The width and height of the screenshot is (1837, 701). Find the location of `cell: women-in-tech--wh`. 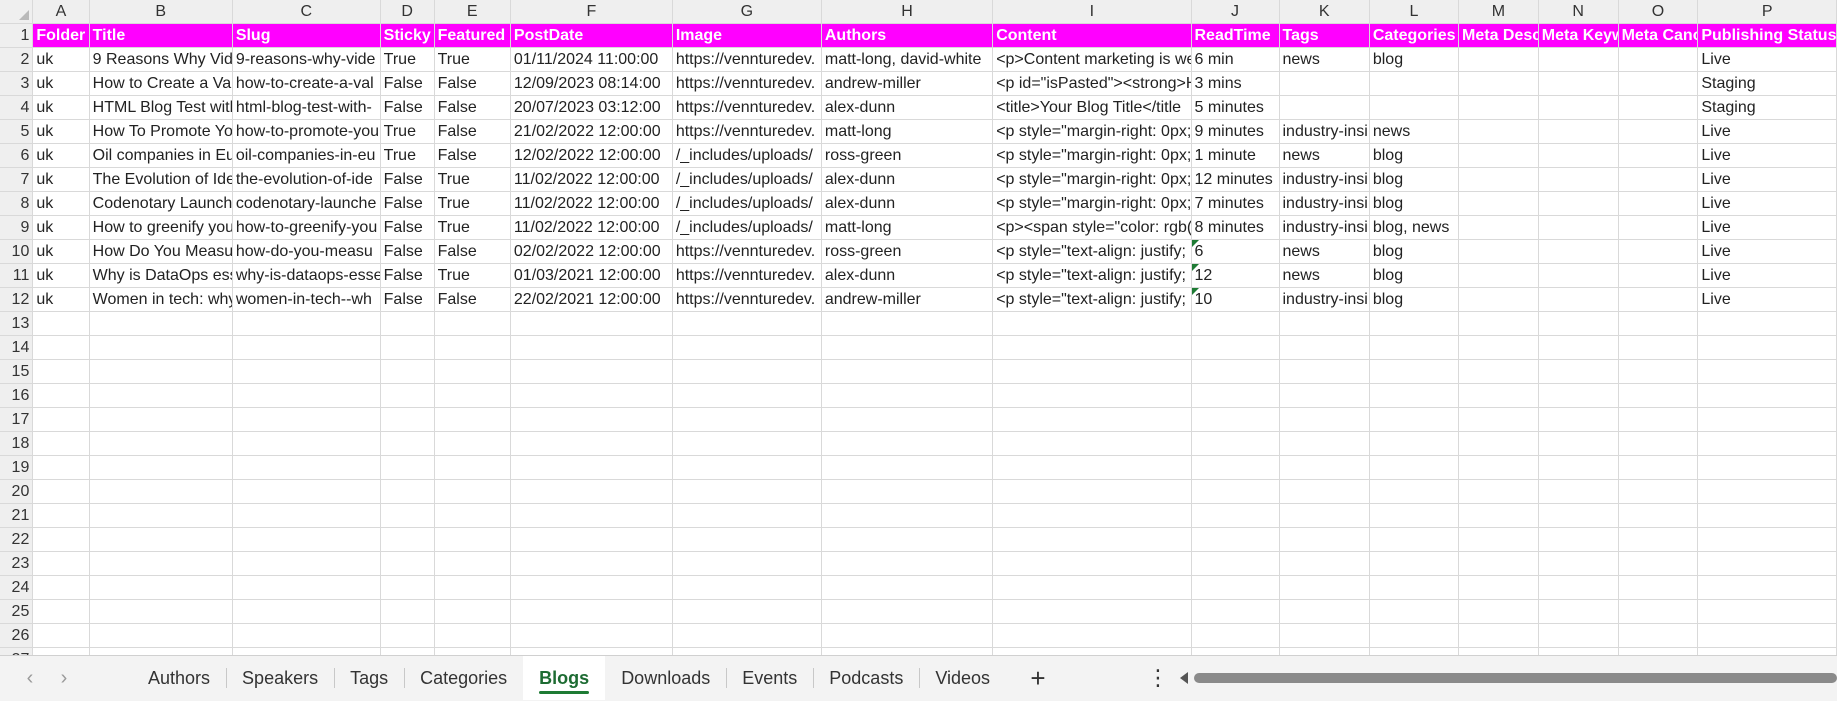

cell: women-in-tech--wh is located at coordinates (306, 299).